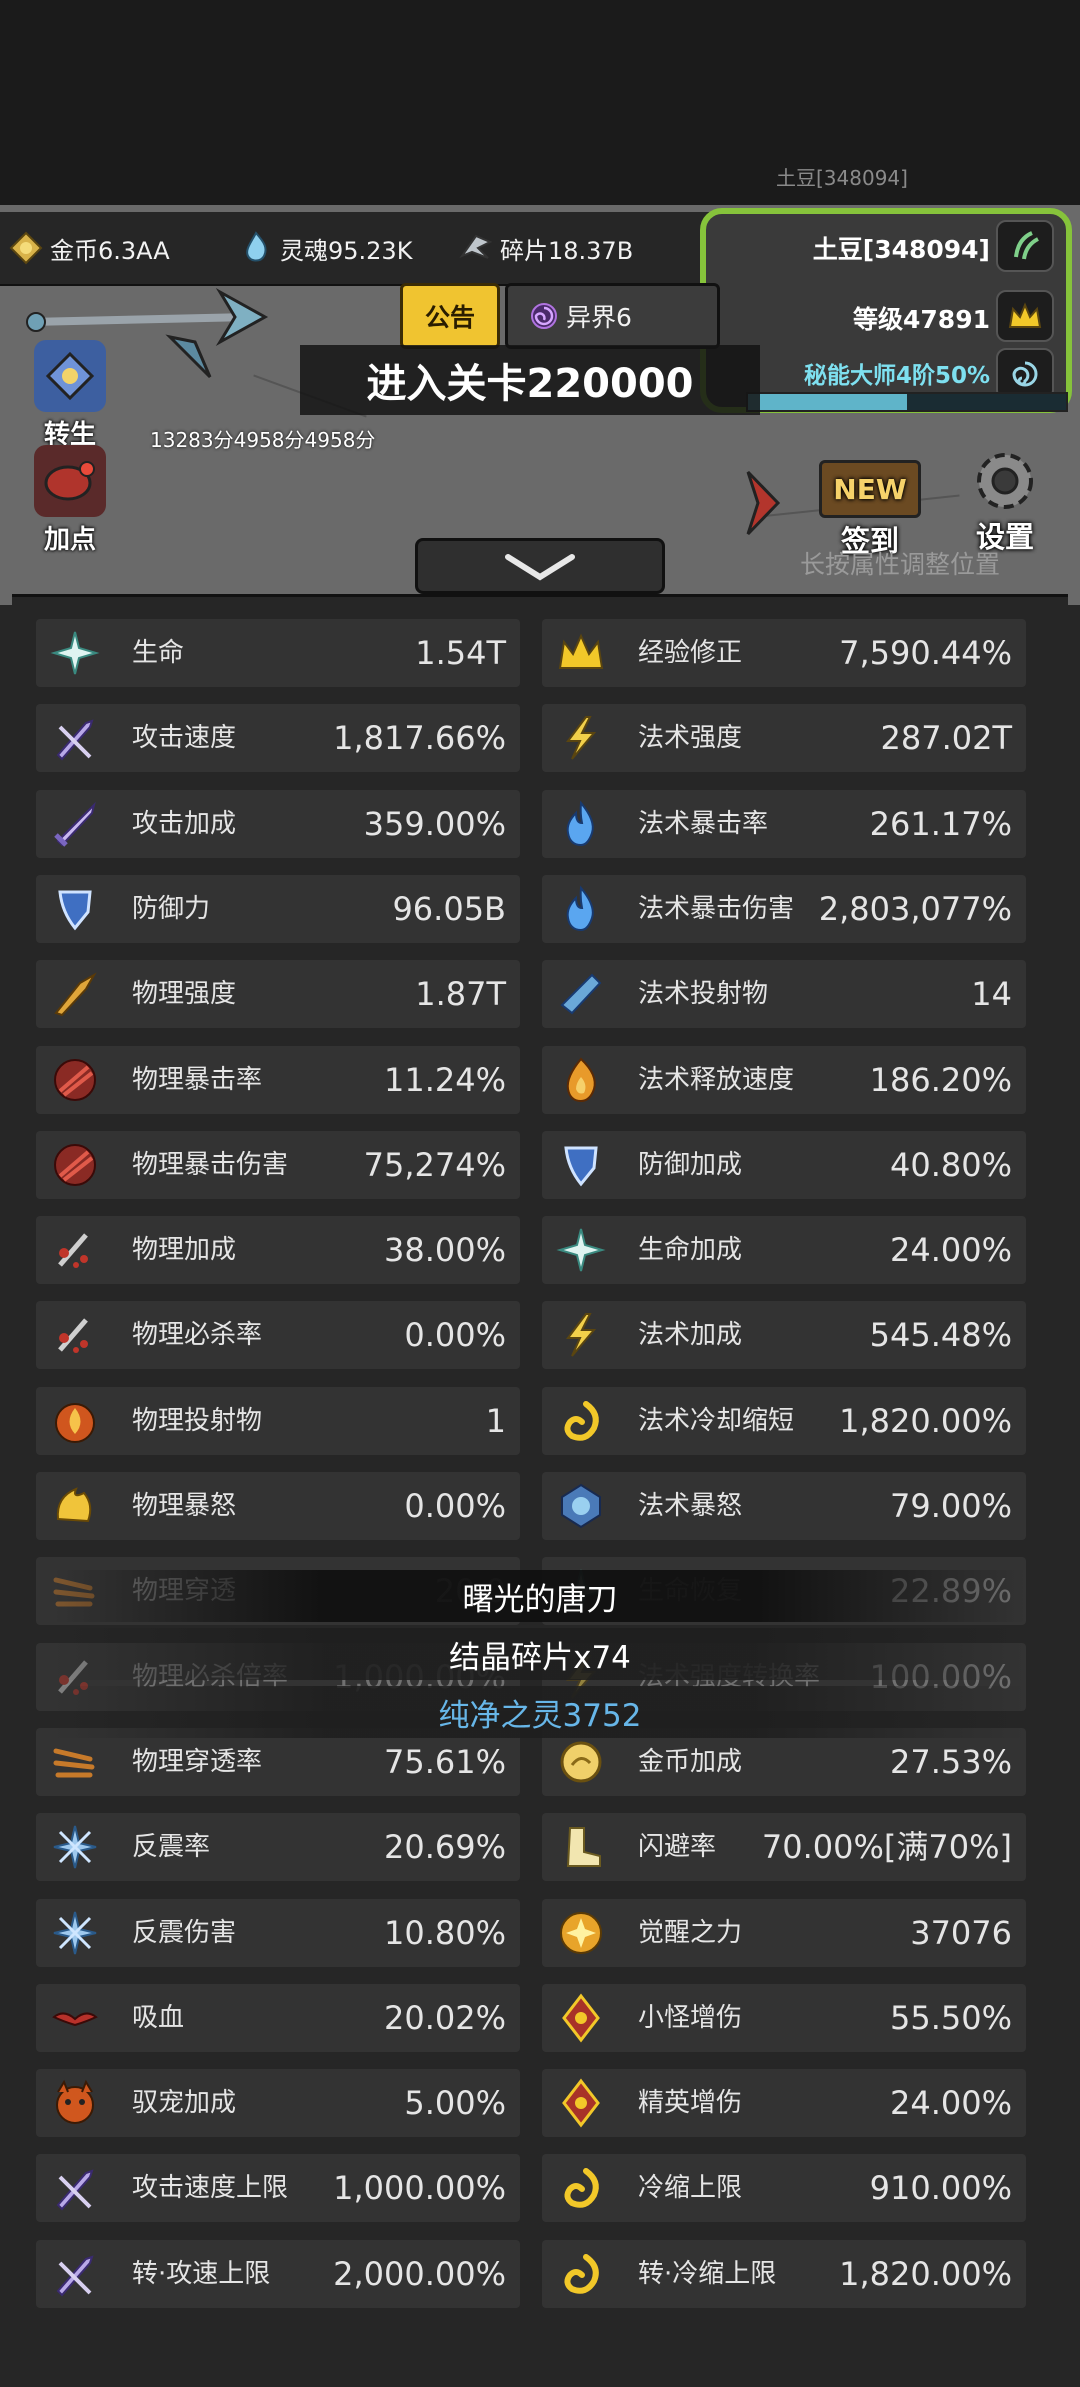 The height and width of the screenshot is (2387, 1080). I want to click on stat-cell: 攻击速度 1,817.66%, so click(278, 738).